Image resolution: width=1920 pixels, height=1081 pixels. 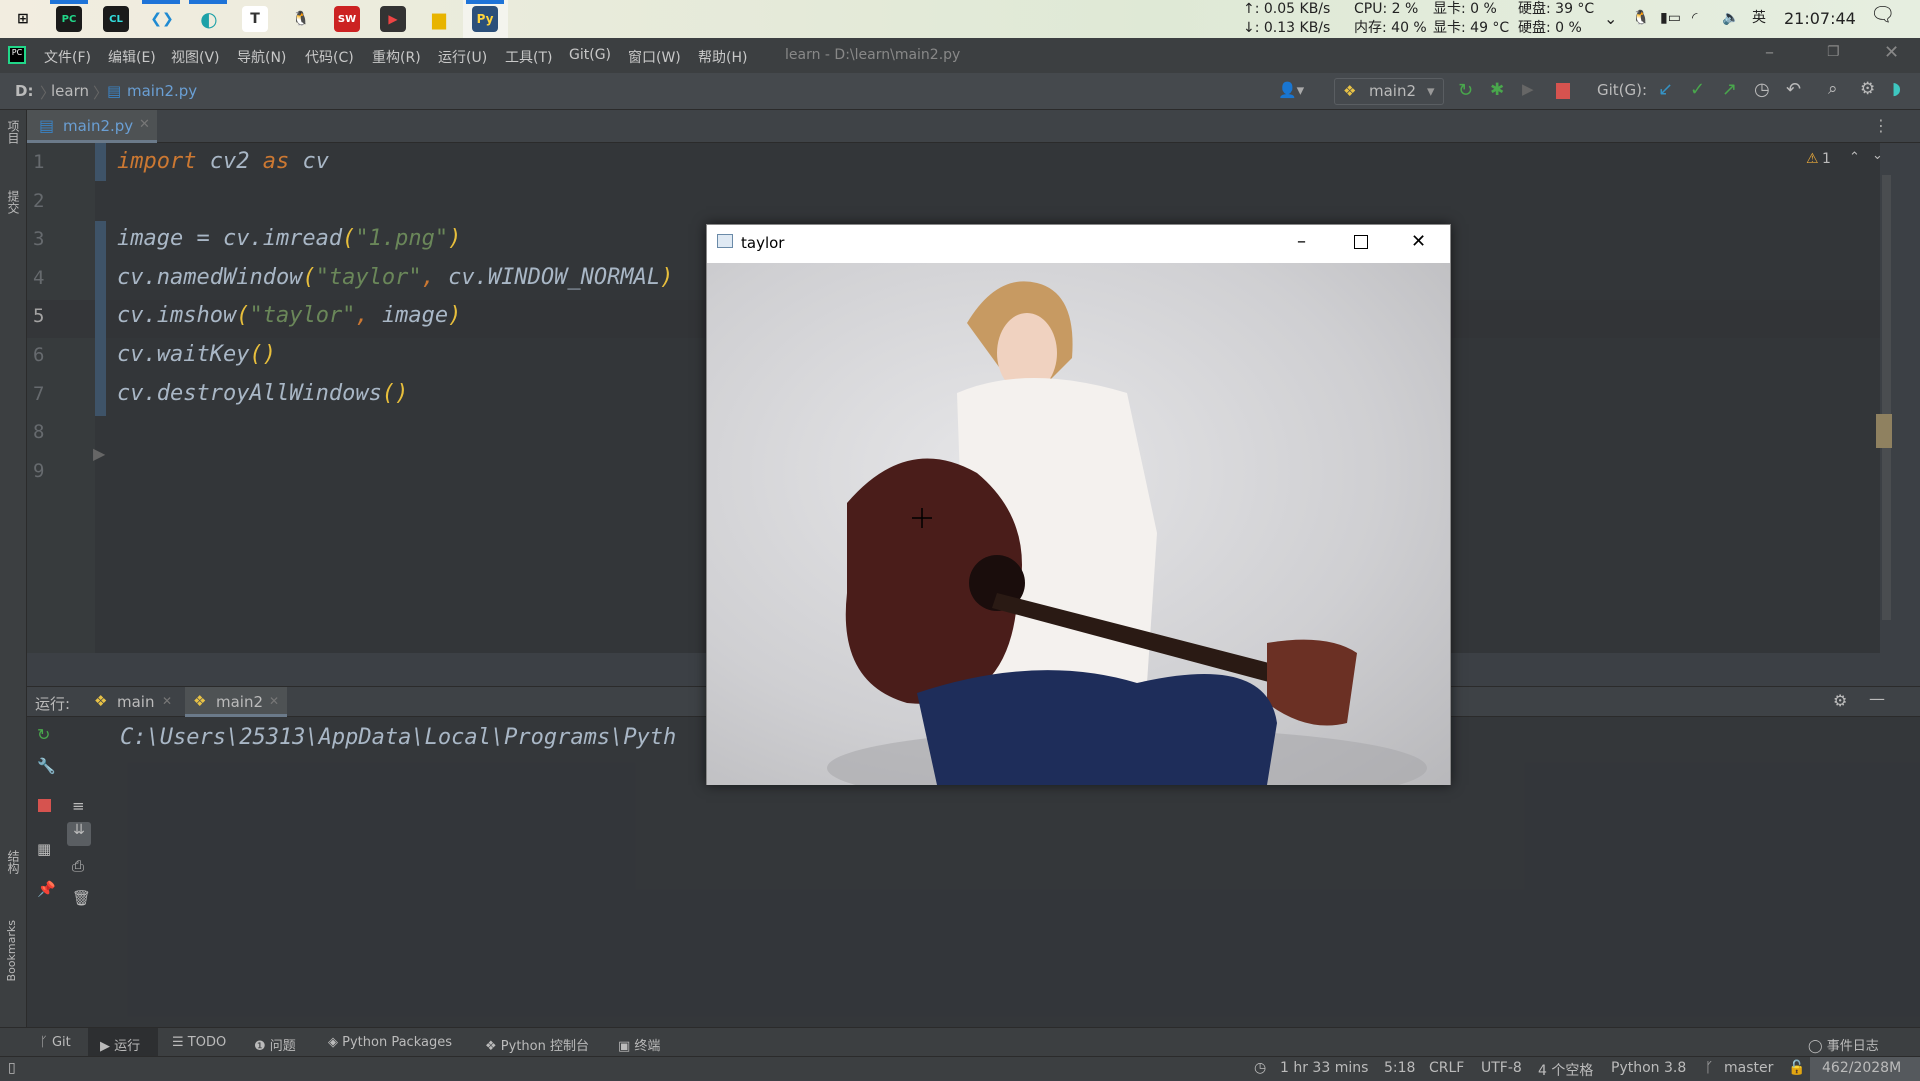 What do you see at coordinates (23, 19) in the screenshot?
I see `windows-start-icon: ⊞` at bounding box center [23, 19].